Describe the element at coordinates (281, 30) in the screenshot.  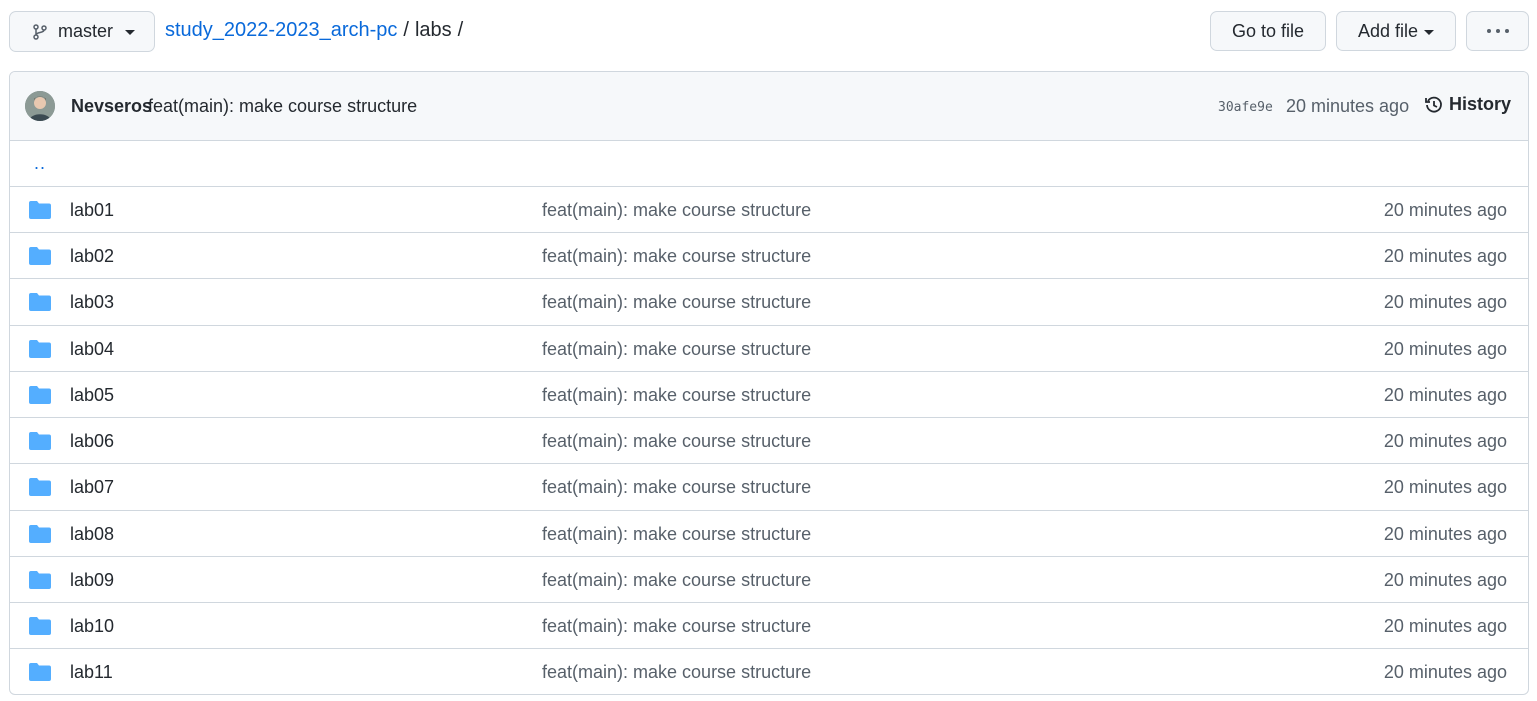
I see `breadcrumb-repo-link: study_2022-2023_arch-pc` at that location.